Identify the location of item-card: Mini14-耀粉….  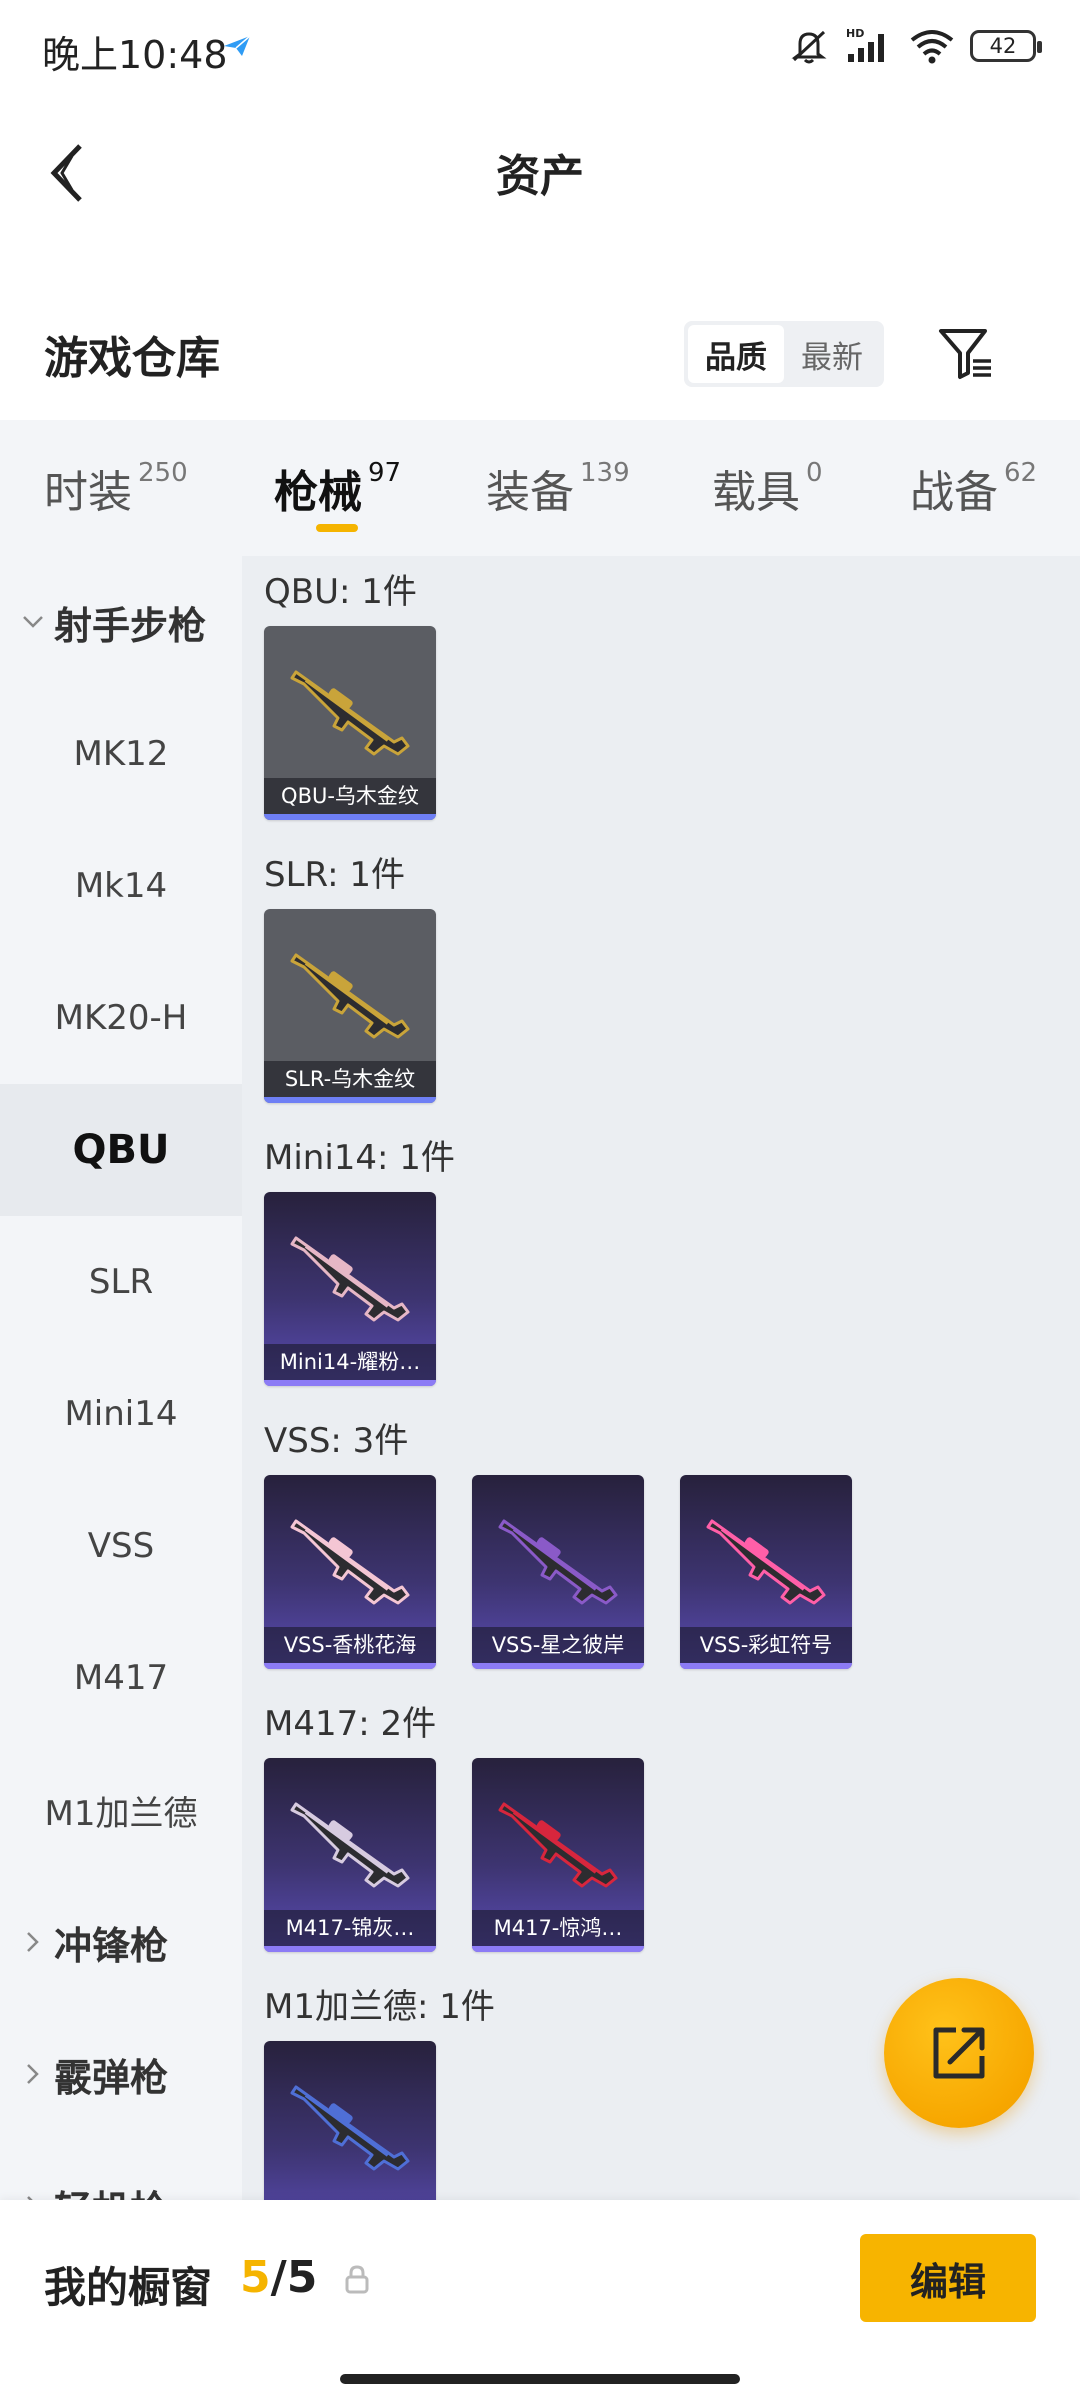
(350, 1289).